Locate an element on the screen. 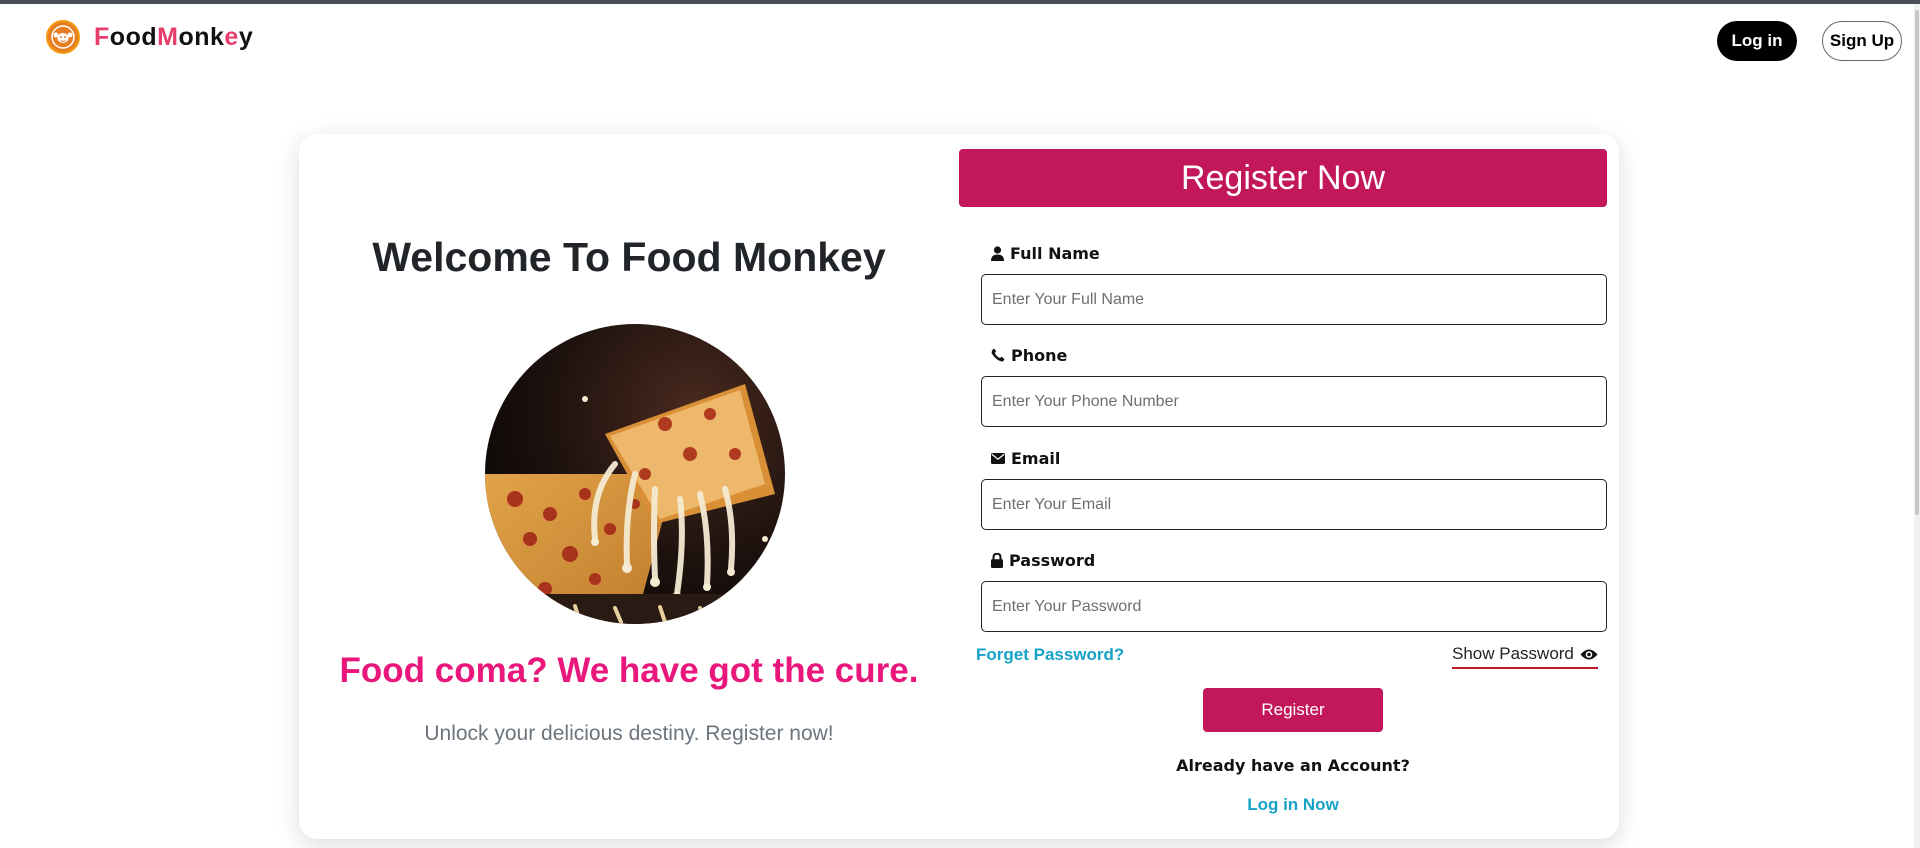 This screenshot has width=1920, height=848. full-name-group: Full Name is located at coordinates (1294, 284).